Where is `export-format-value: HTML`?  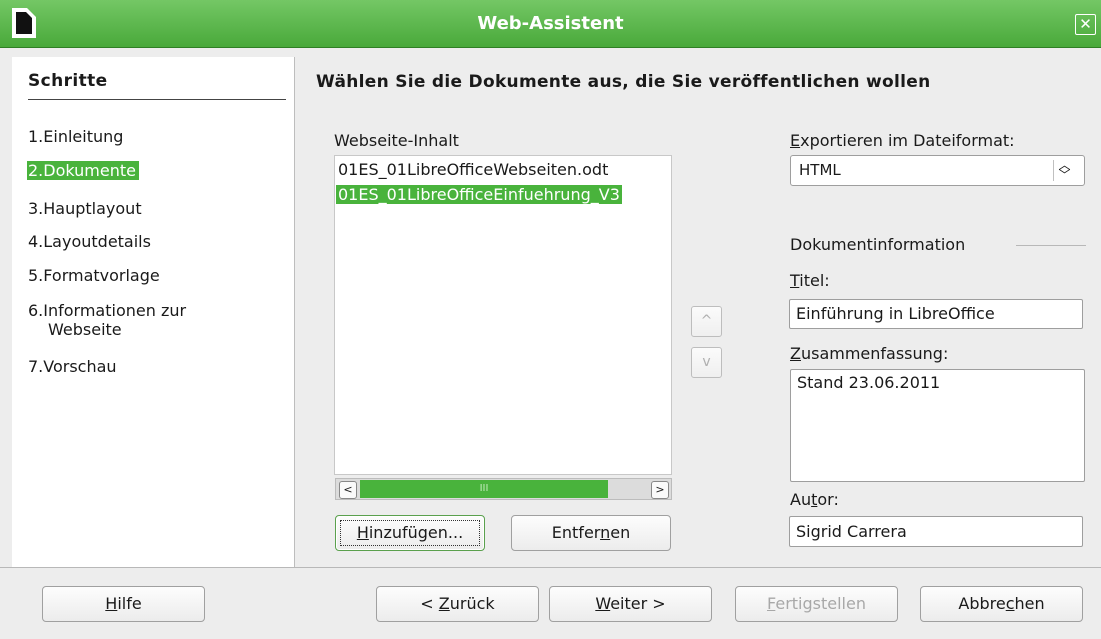
export-format-value: HTML is located at coordinates (820, 170).